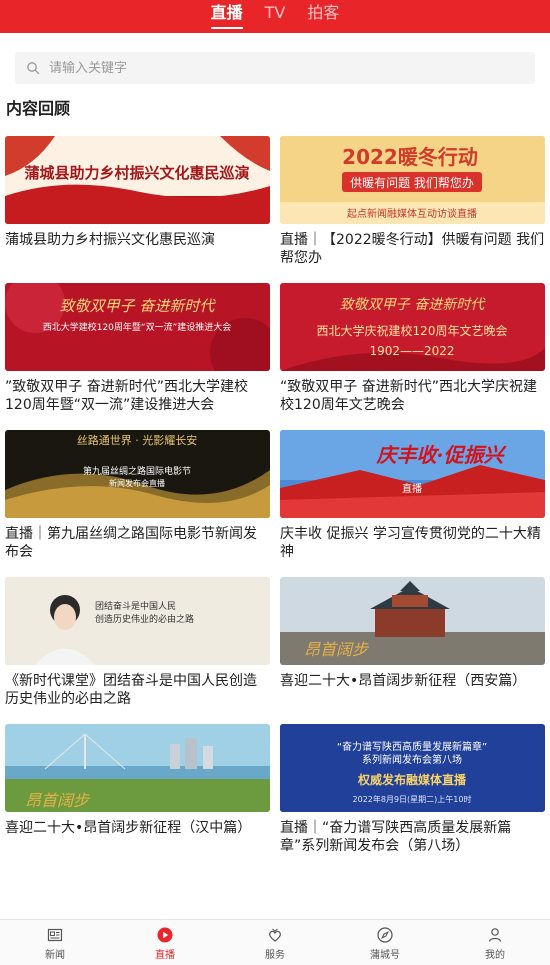 This screenshot has height=965, width=550. I want to click on thumb-note: 新闻发布会直播, so click(137, 483).